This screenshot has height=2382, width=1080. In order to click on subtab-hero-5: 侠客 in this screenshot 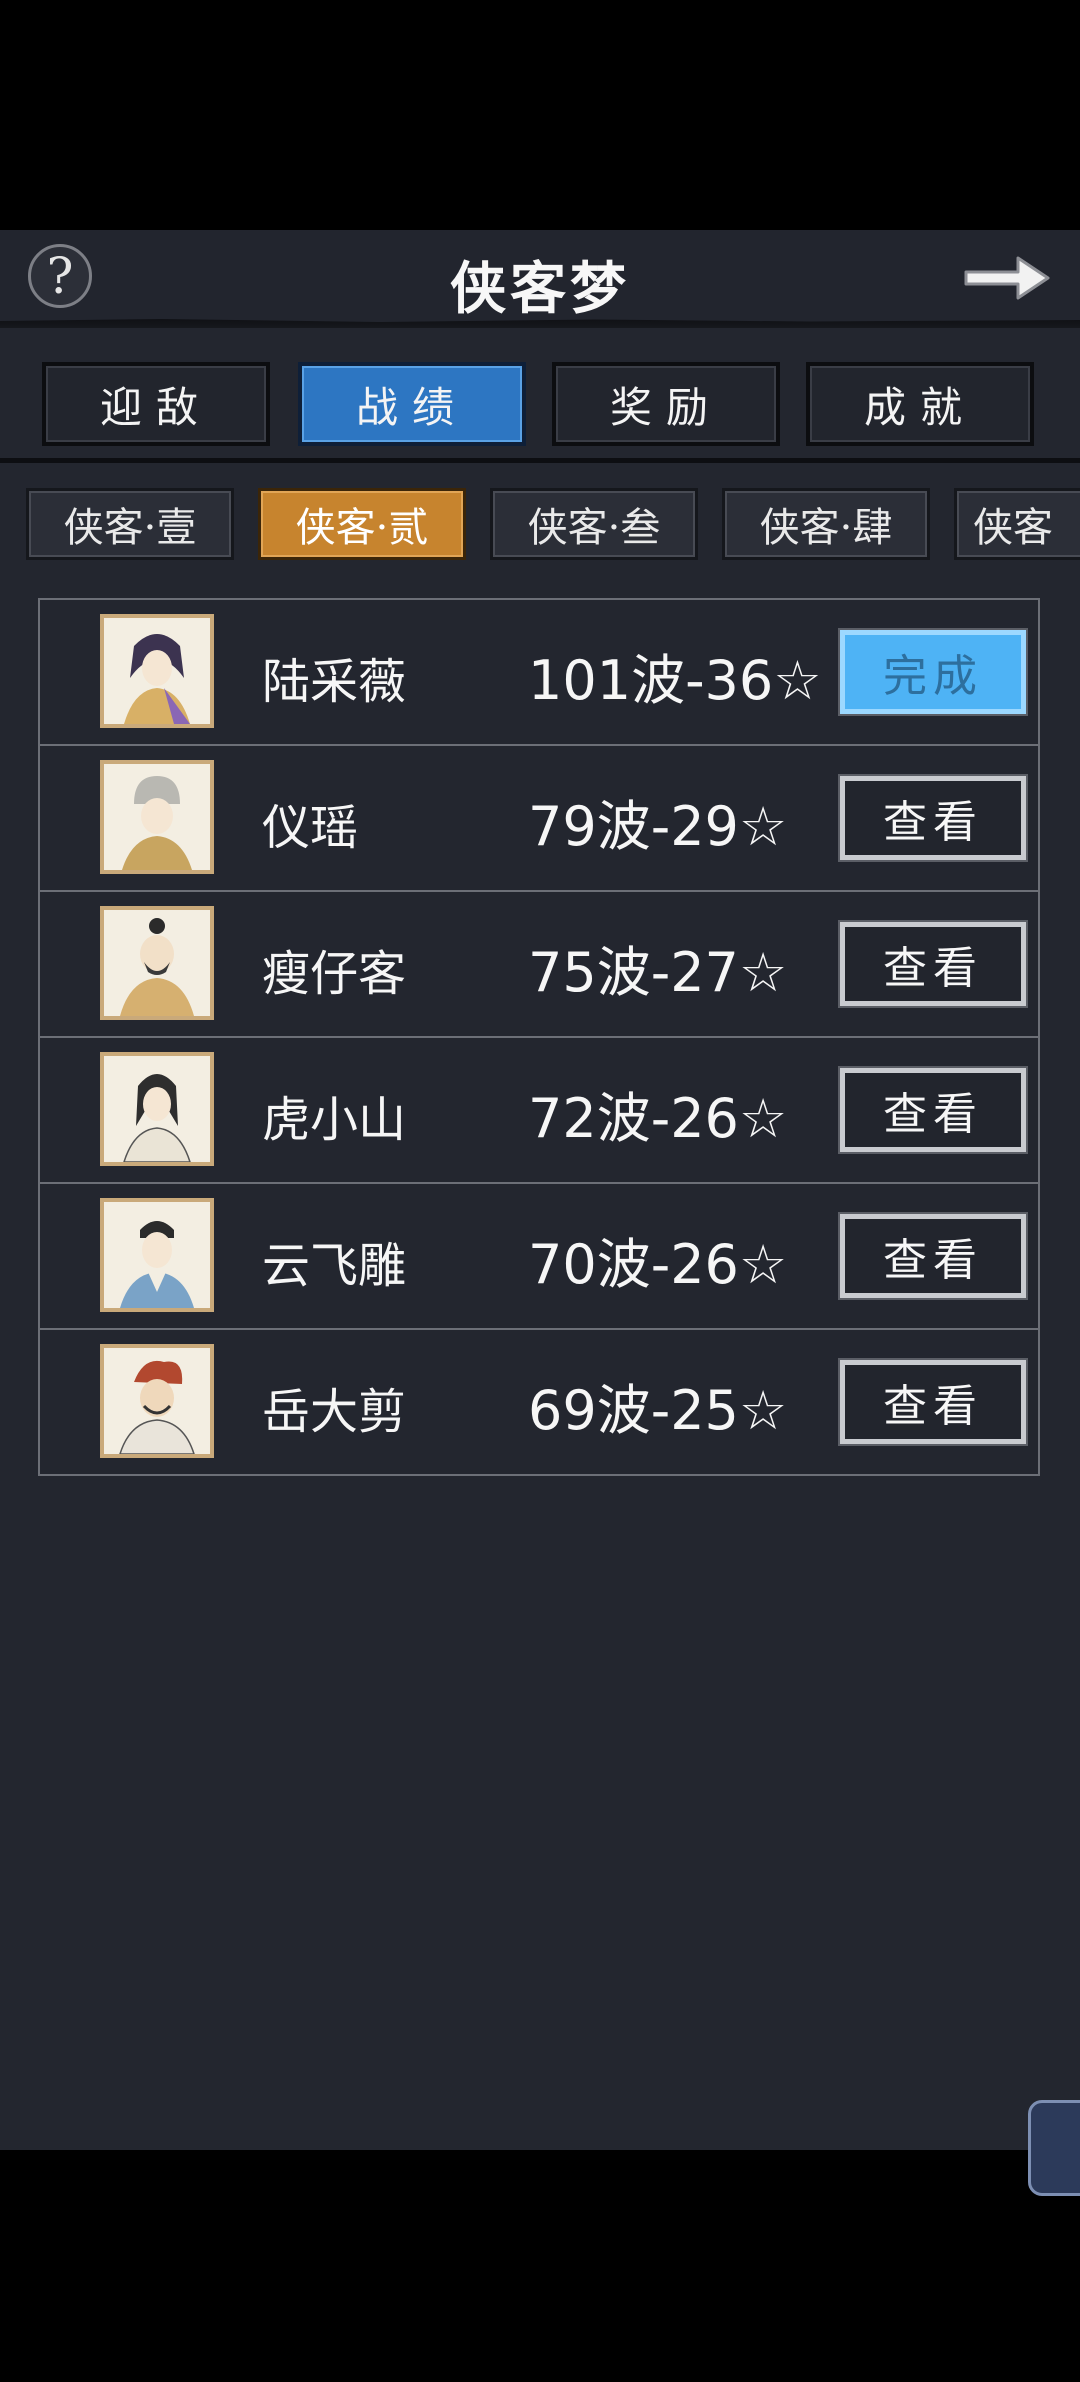, I will do `click(1017, 524)`.